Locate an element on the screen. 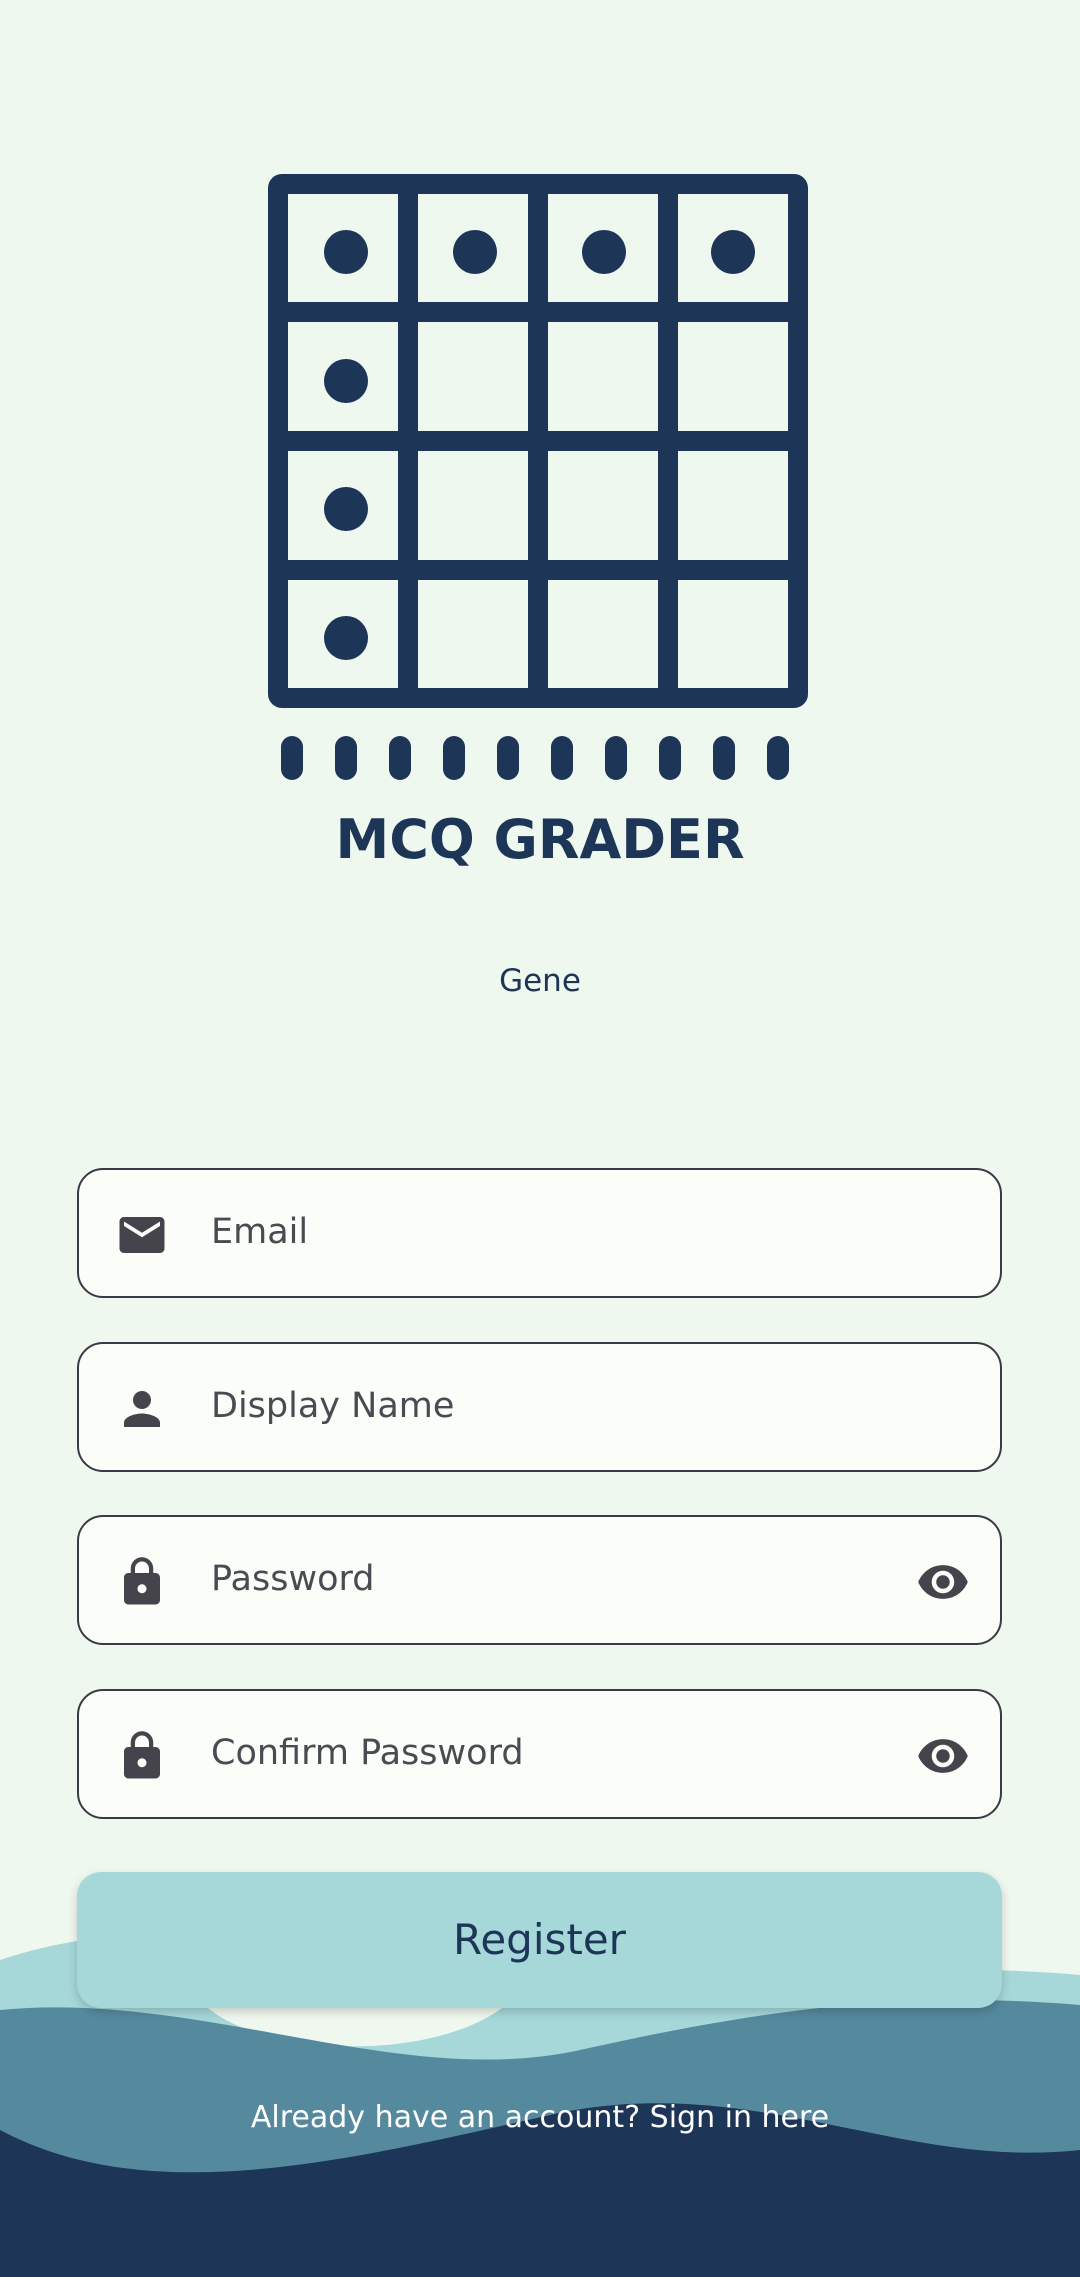 The image size is (1080, 2277). confirm-password-placeholder: Confirm Password is located at coordinates (367, 1753).